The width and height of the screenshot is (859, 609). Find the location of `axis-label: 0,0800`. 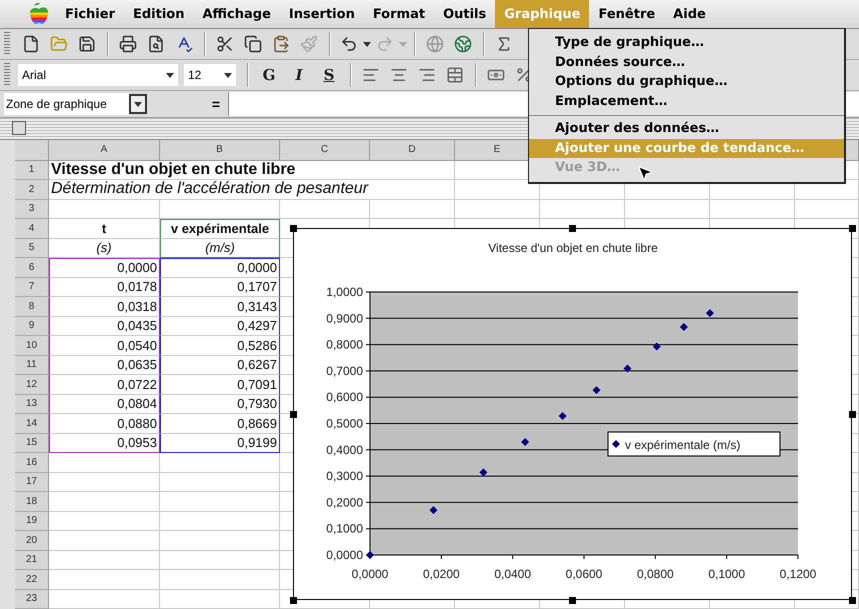

axis-label: 0,0800 is located at coordinates (655, 574).